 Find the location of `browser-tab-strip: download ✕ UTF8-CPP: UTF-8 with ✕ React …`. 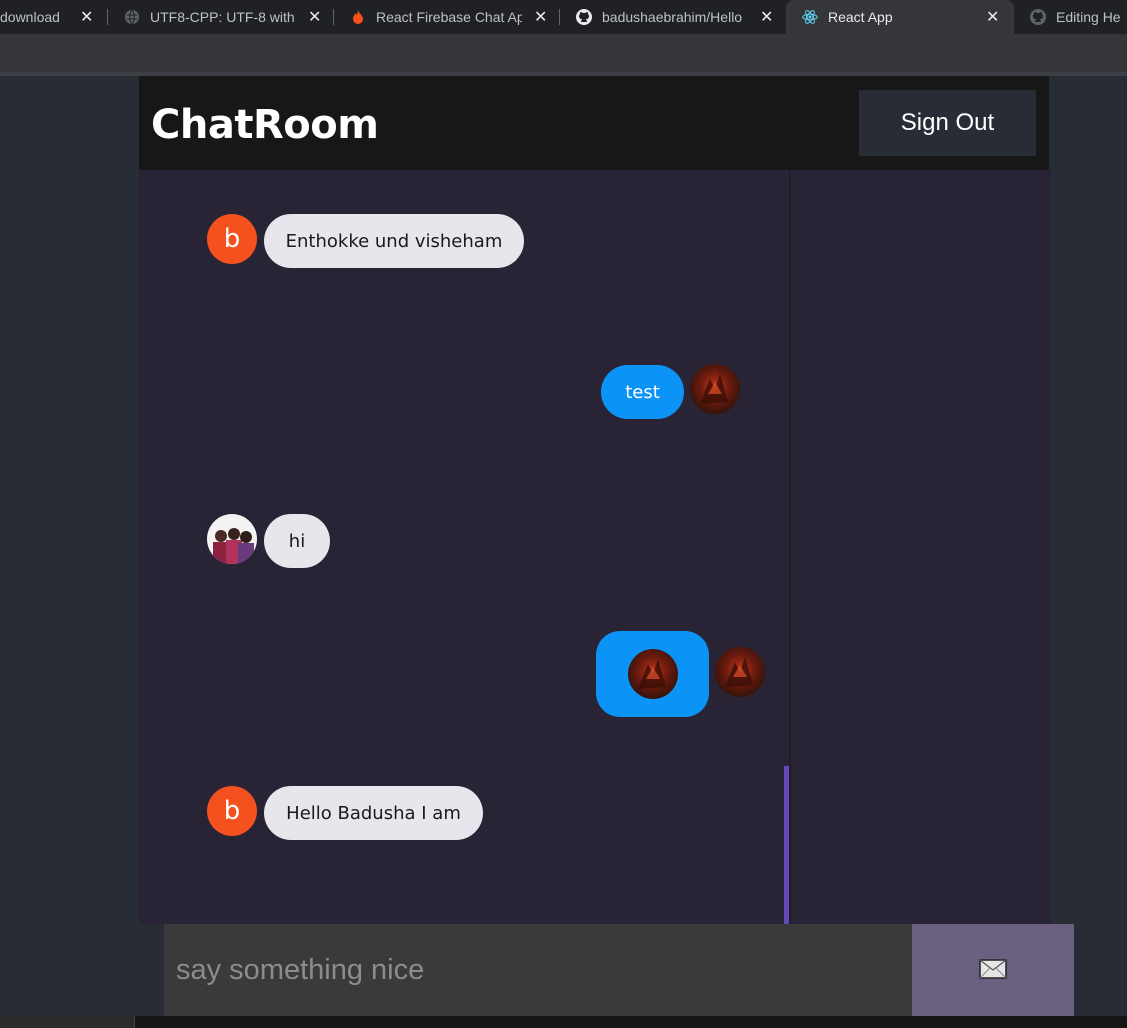

browser-tab-strip: download ✕ UTF8-CPP: UTF-8 with ✕ React … is located at coordinates (563, 17).